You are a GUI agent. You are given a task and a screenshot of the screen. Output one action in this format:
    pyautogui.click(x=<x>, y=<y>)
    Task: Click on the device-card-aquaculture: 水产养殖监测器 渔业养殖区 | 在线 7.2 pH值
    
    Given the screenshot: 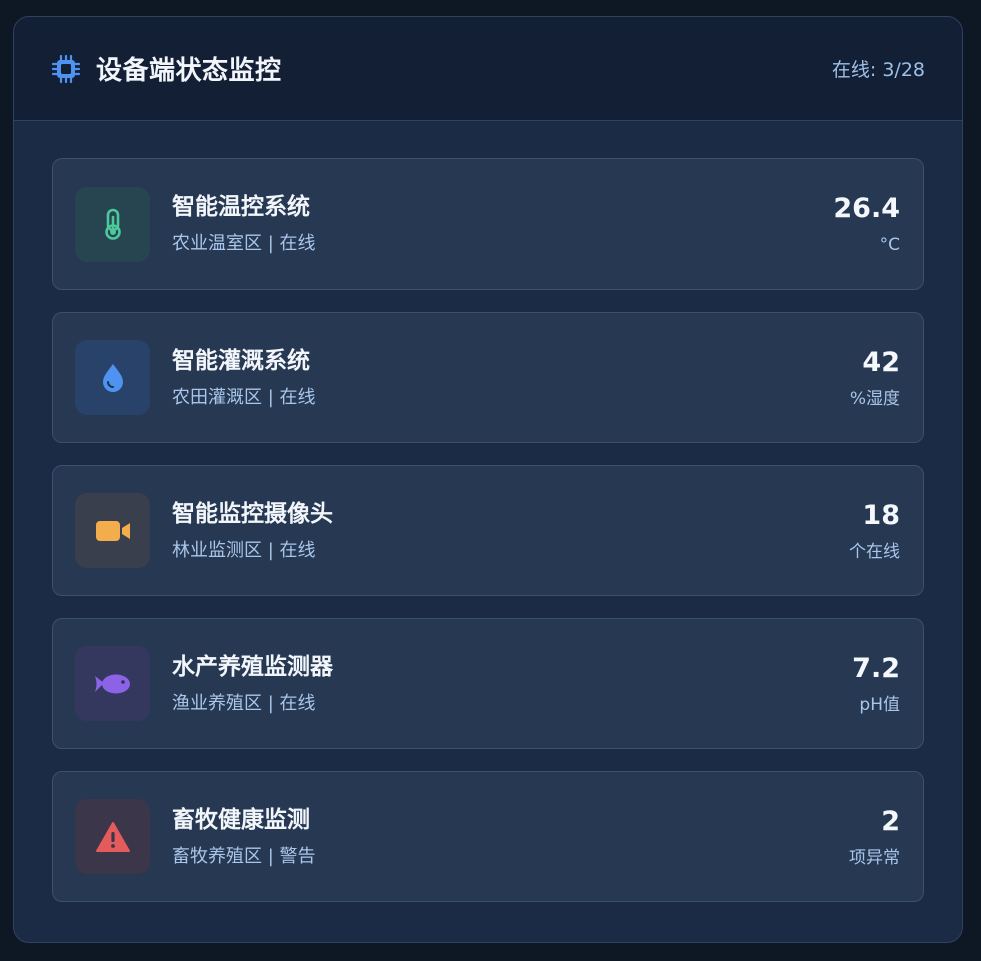 What is the action you would take?
    pyautogui.click(x=488, y=683)
    